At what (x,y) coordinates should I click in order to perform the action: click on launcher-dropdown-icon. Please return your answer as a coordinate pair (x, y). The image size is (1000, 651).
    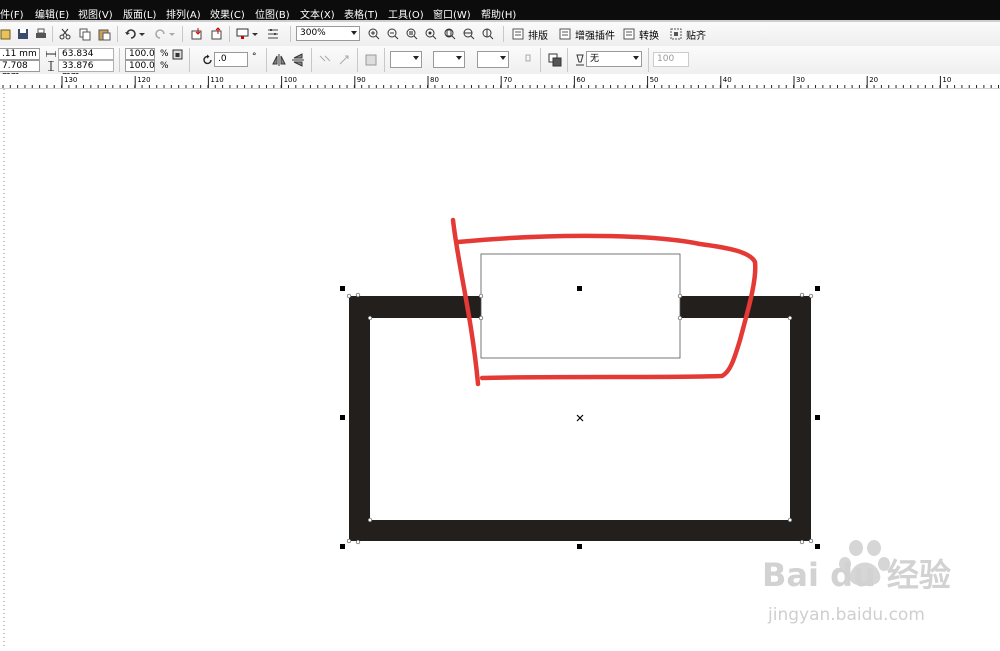
    Looking at the image, I should click on (255, 34).